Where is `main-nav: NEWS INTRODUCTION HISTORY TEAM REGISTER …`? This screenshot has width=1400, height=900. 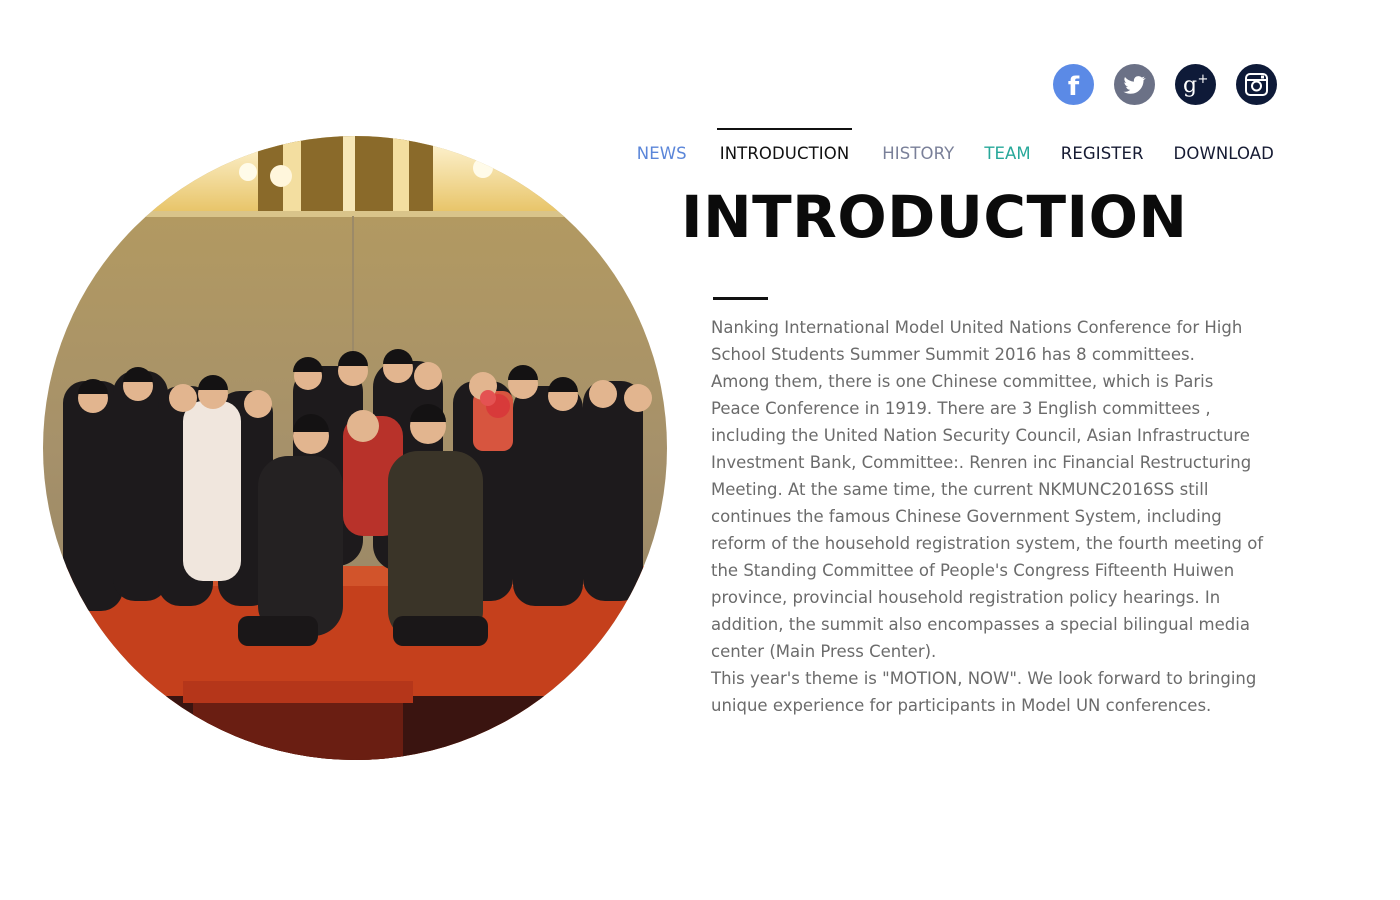 main-nav: NEWS INTRODUCTION HISTORY TEAM REGISTER … is located at coordinates (955, 145).